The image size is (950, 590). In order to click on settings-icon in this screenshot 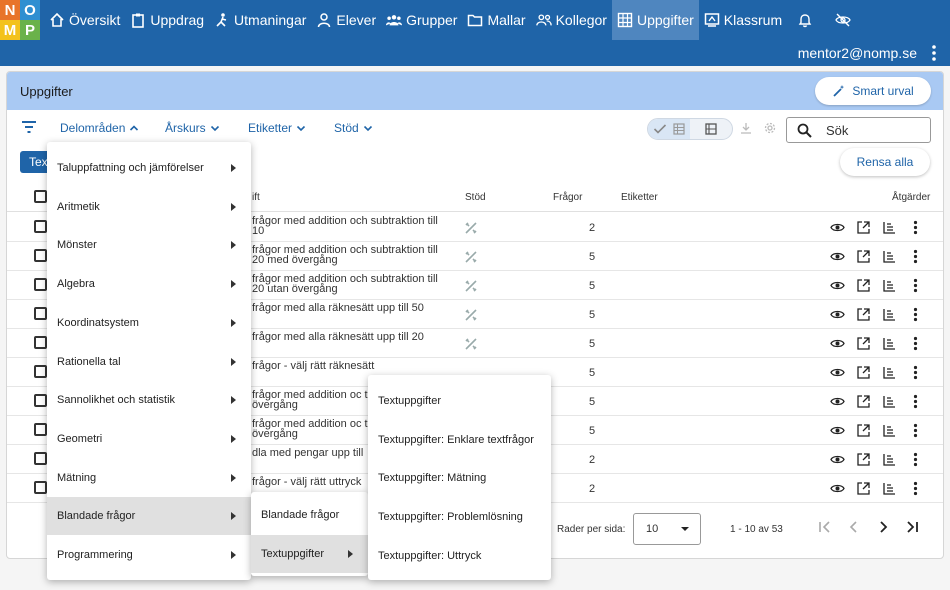, I will do `click(770, 128)`.